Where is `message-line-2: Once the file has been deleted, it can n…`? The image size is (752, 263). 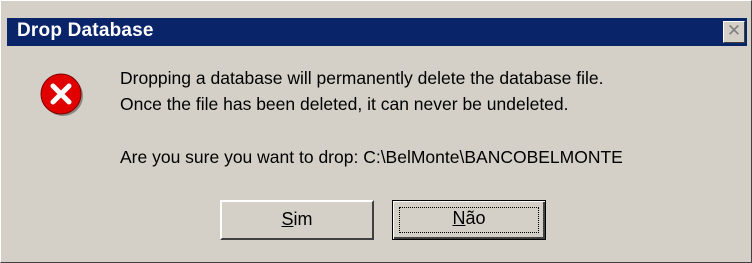
message-line-2: Once the file has been deleted, it can n… is located at coordinates (344, 104).